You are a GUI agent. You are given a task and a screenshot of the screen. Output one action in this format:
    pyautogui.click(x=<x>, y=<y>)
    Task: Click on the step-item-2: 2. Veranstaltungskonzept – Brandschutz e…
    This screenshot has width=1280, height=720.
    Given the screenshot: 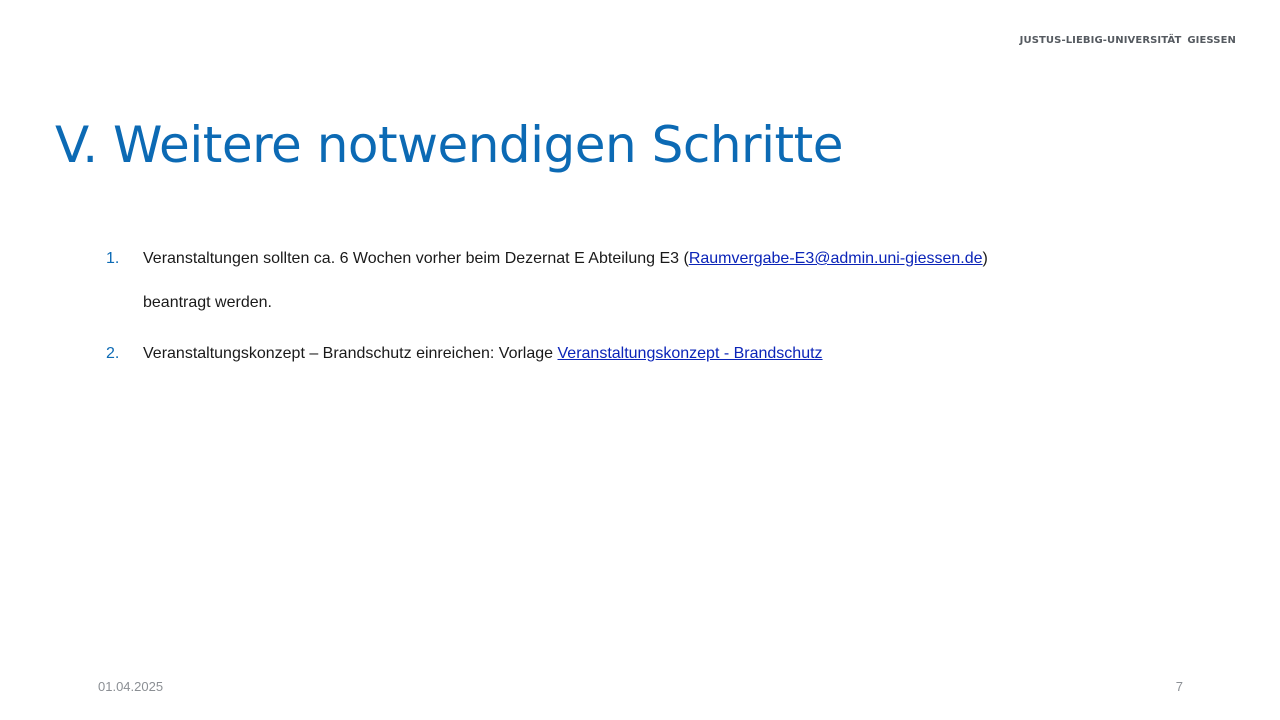 What is the action you would take?
    pyautogui.click(x=547, y=354)
    